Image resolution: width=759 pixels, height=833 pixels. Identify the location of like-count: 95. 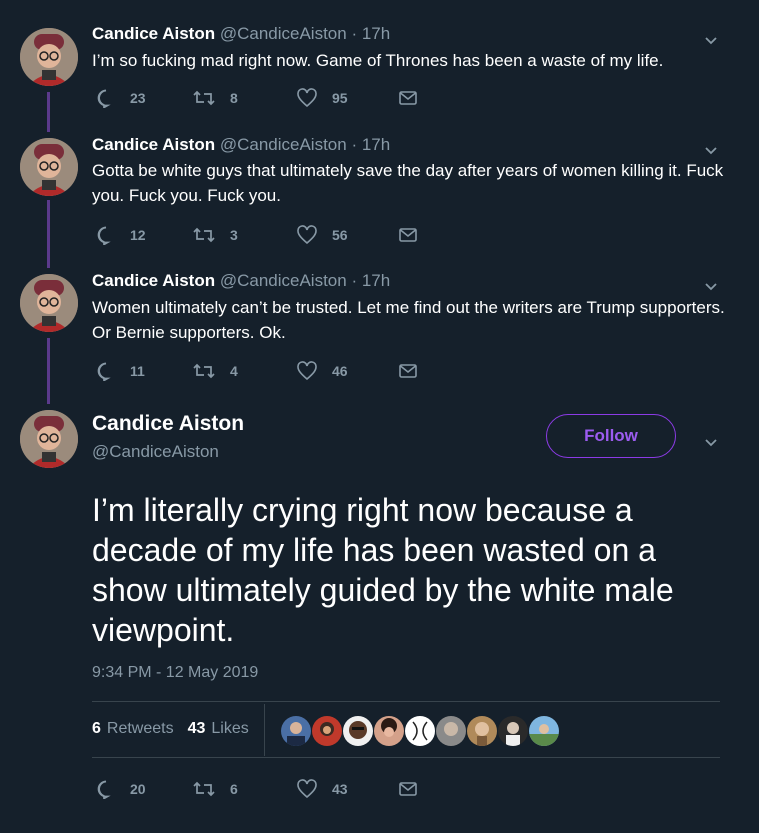
(340, 98).